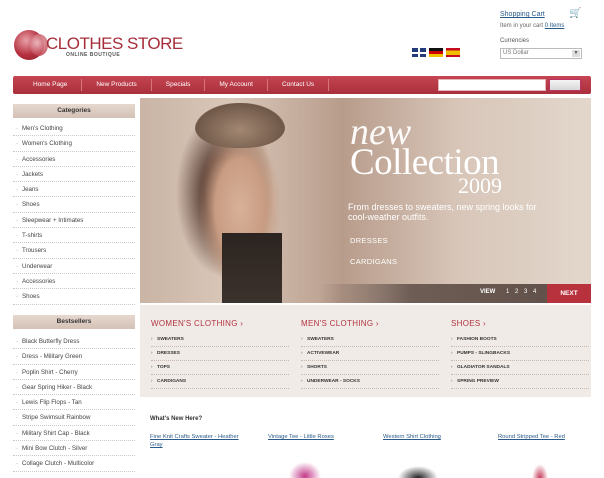 Image resolution: width=604 pixels, height=478 pixels. I want to click on bestseller-item: Dress - Military Green, so click(74, 357).